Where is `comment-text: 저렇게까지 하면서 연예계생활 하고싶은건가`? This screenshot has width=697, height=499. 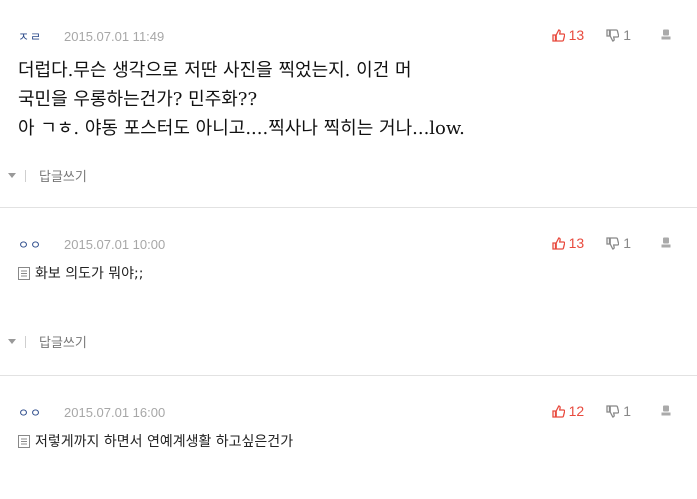 comment-text: 저렇게까지 하면서 연예계생활 하고싶은건가 is located at coordinates (164, 442).